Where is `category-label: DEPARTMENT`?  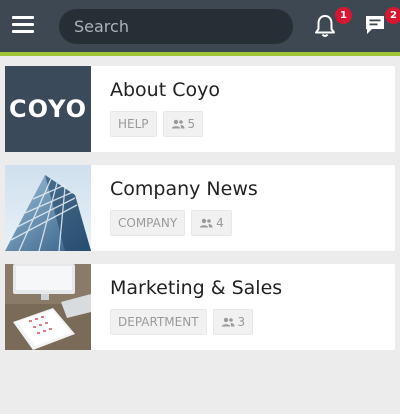 category-label: DEPARTMENT is located at coordinates (158, 322).